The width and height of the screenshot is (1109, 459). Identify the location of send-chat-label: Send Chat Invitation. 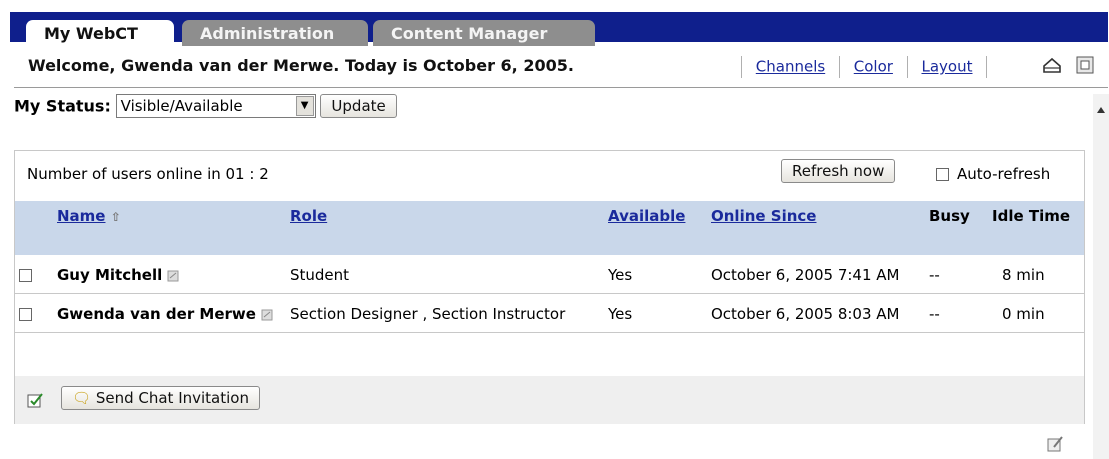
(172, 398).